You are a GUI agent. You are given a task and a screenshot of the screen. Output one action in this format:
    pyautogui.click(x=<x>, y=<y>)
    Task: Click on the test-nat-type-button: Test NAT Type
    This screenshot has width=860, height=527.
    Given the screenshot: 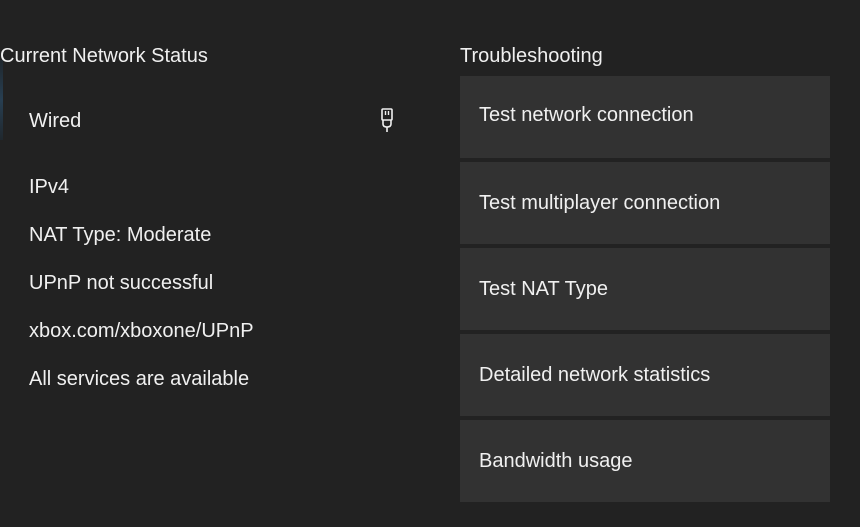 What is the action you would take?
    pyautogui.click(x=645, y=289)
    